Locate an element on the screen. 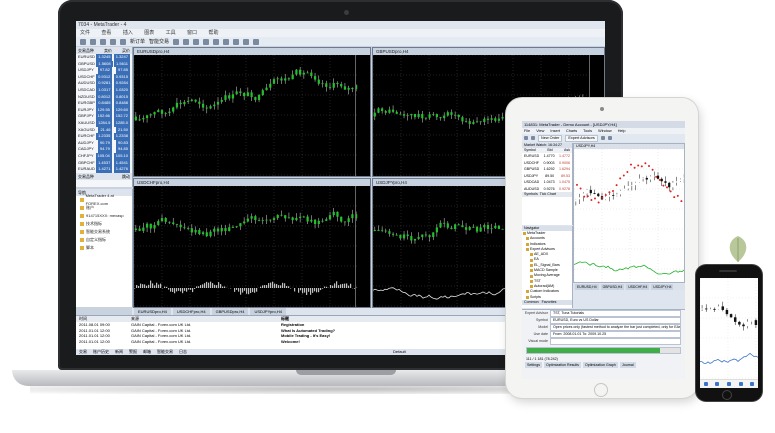  menu-charts: Charts is located at coordinates (571, 131).